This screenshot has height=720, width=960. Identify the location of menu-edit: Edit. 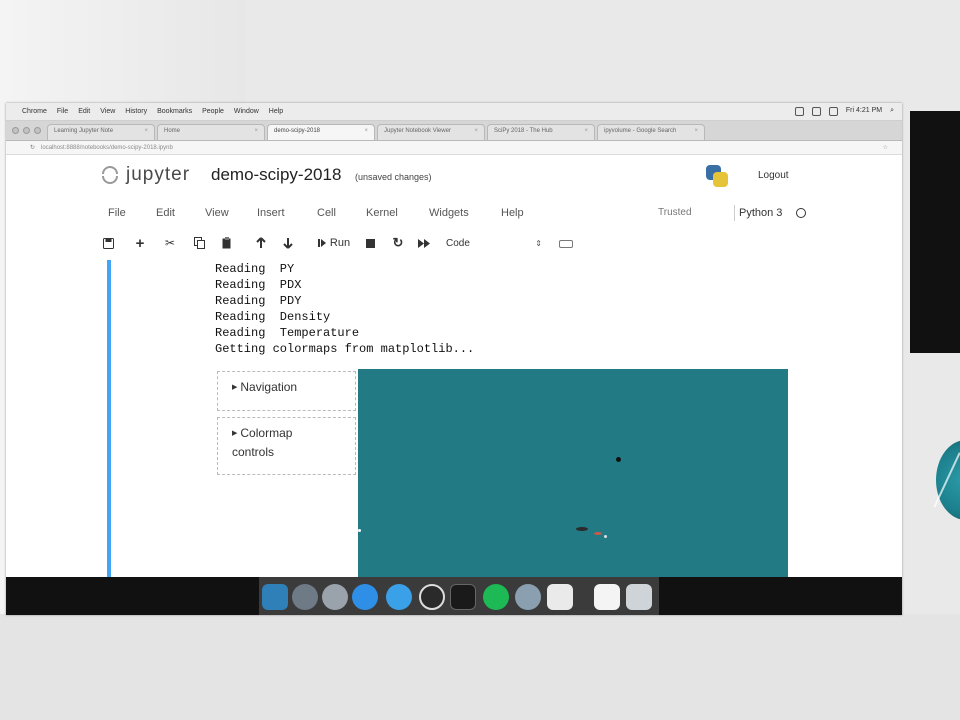
(165, 213).